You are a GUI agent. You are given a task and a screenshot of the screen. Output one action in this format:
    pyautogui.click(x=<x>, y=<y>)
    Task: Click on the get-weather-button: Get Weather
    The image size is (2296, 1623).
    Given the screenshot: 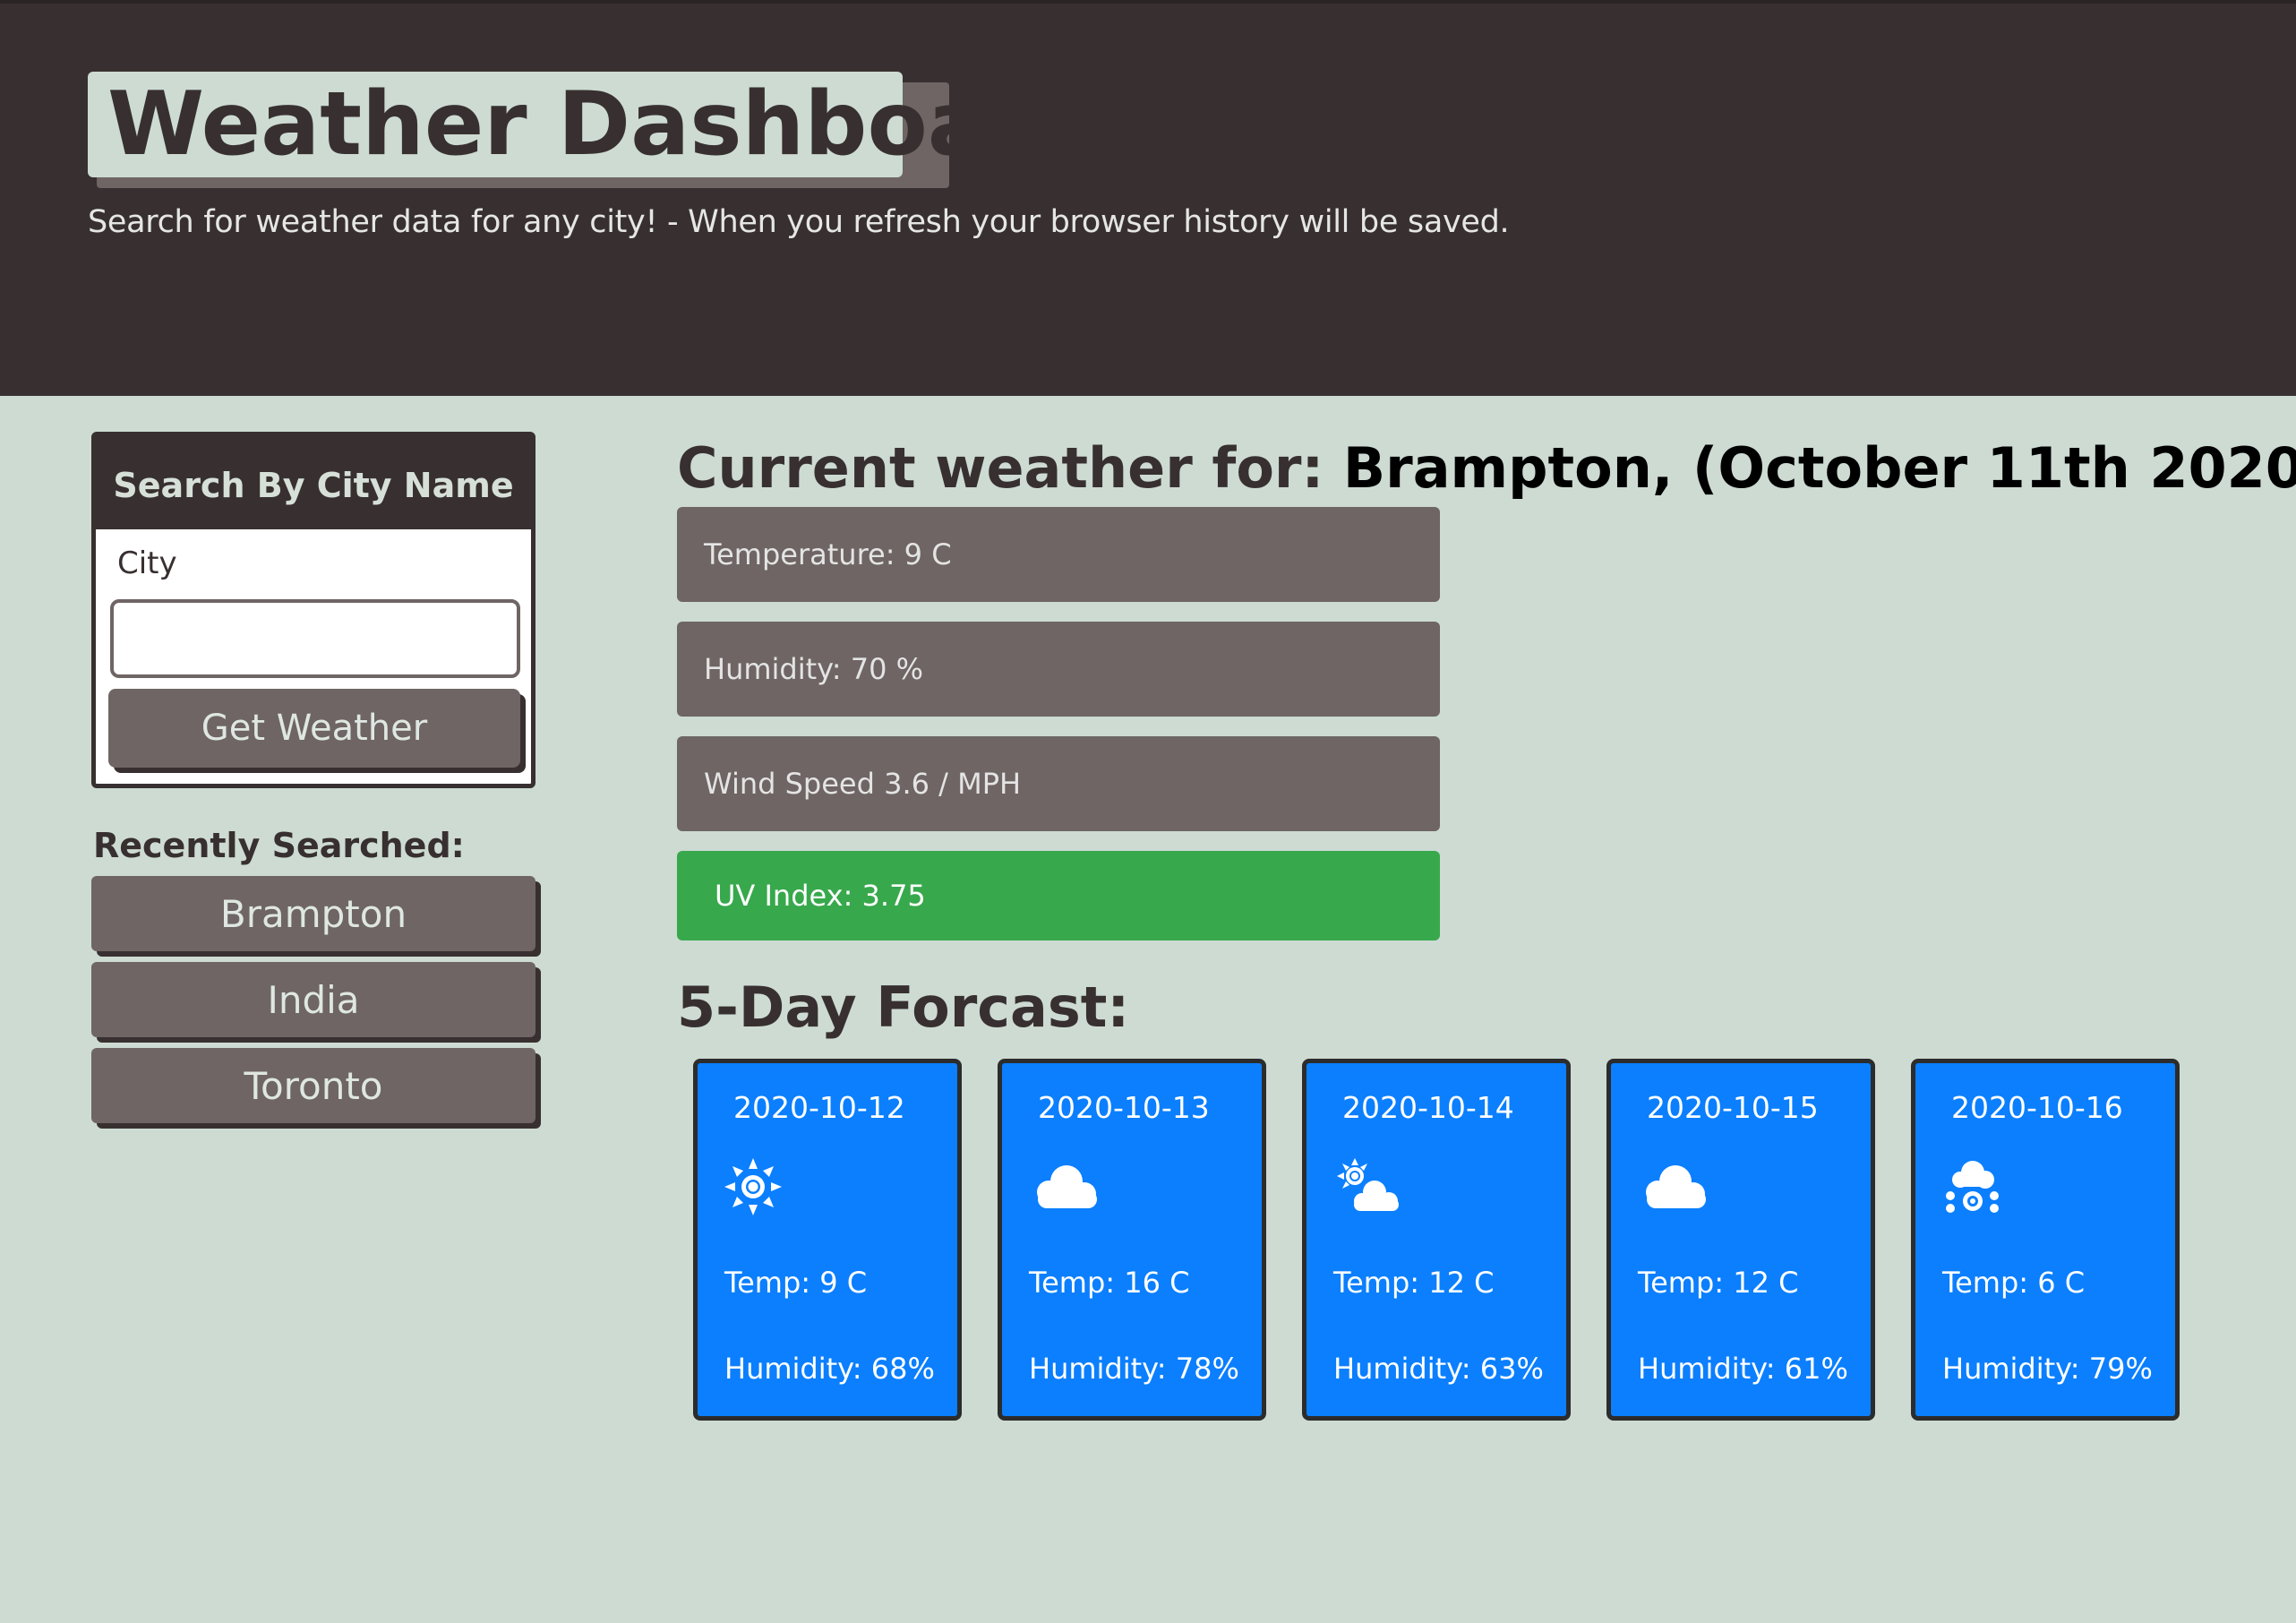 What is the action you would take?
    pyautogui.click(x=314, y=728)
    